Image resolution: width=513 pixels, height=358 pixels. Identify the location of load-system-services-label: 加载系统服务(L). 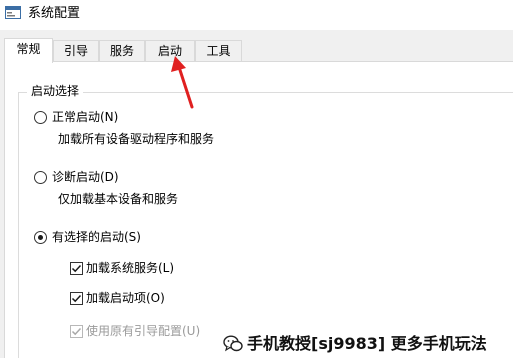
(130, 268).